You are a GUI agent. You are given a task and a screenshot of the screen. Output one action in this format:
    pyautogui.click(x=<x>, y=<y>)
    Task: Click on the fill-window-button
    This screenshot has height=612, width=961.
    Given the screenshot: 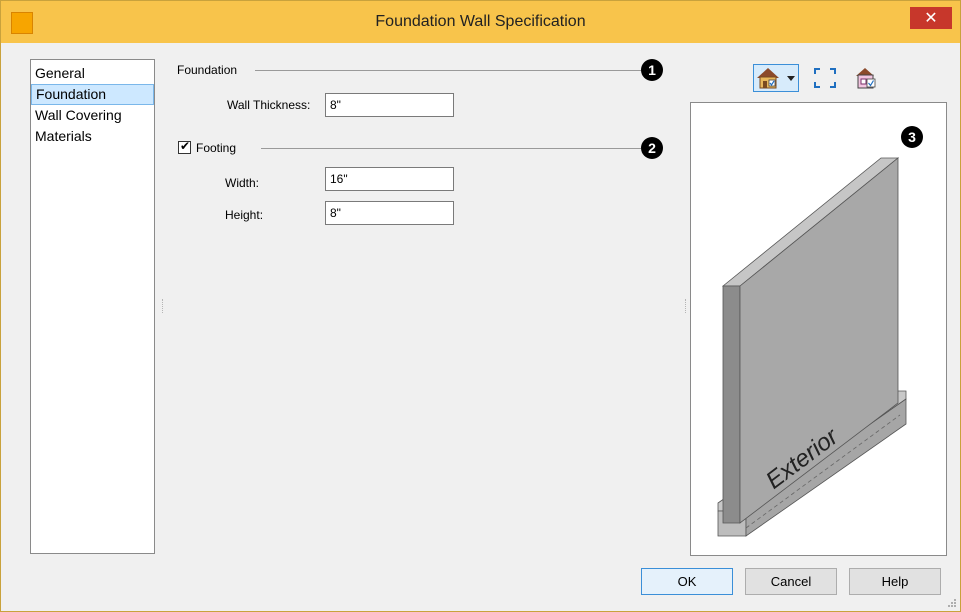 What is the action you would take?
    pyautogui.click(x=825, y=78)
    